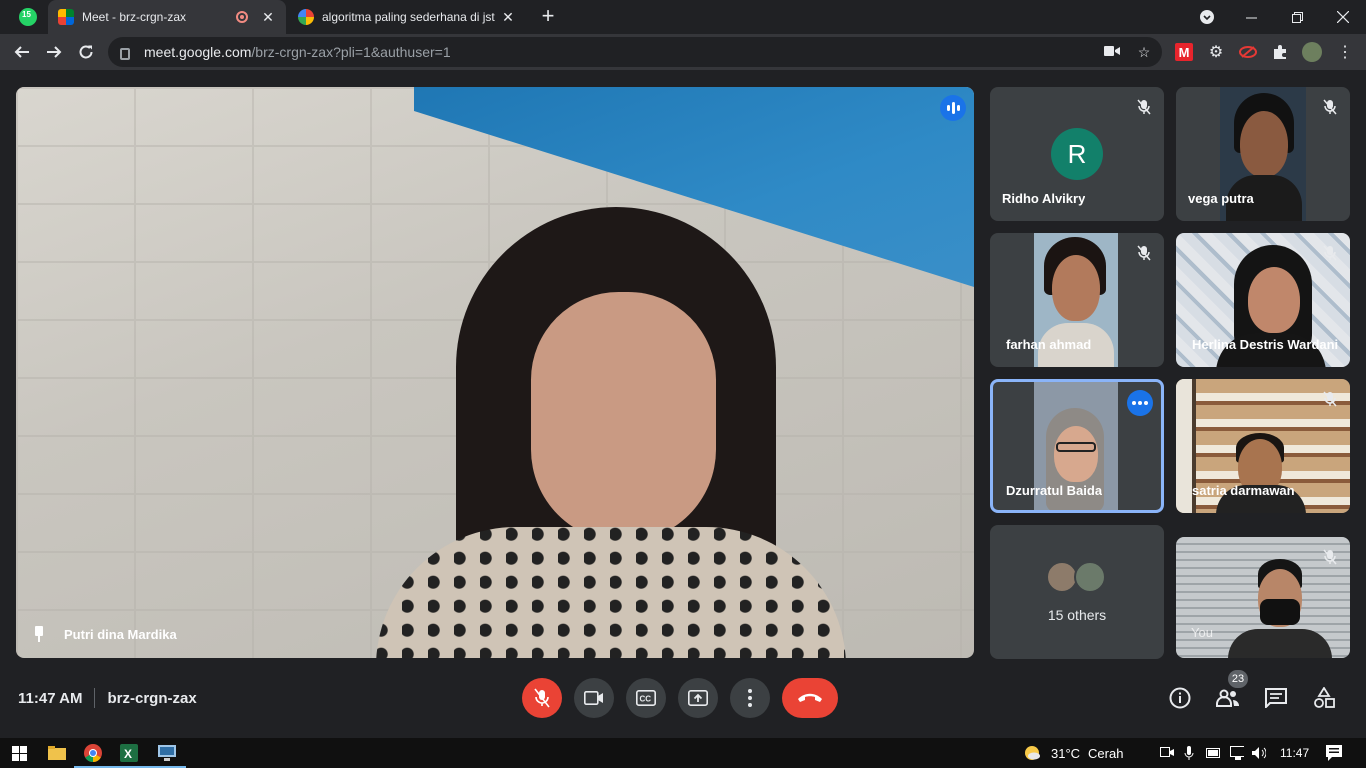  Describe the element at coordinates (39, 634) in the screenshot. I see `pin-icon` at that location.